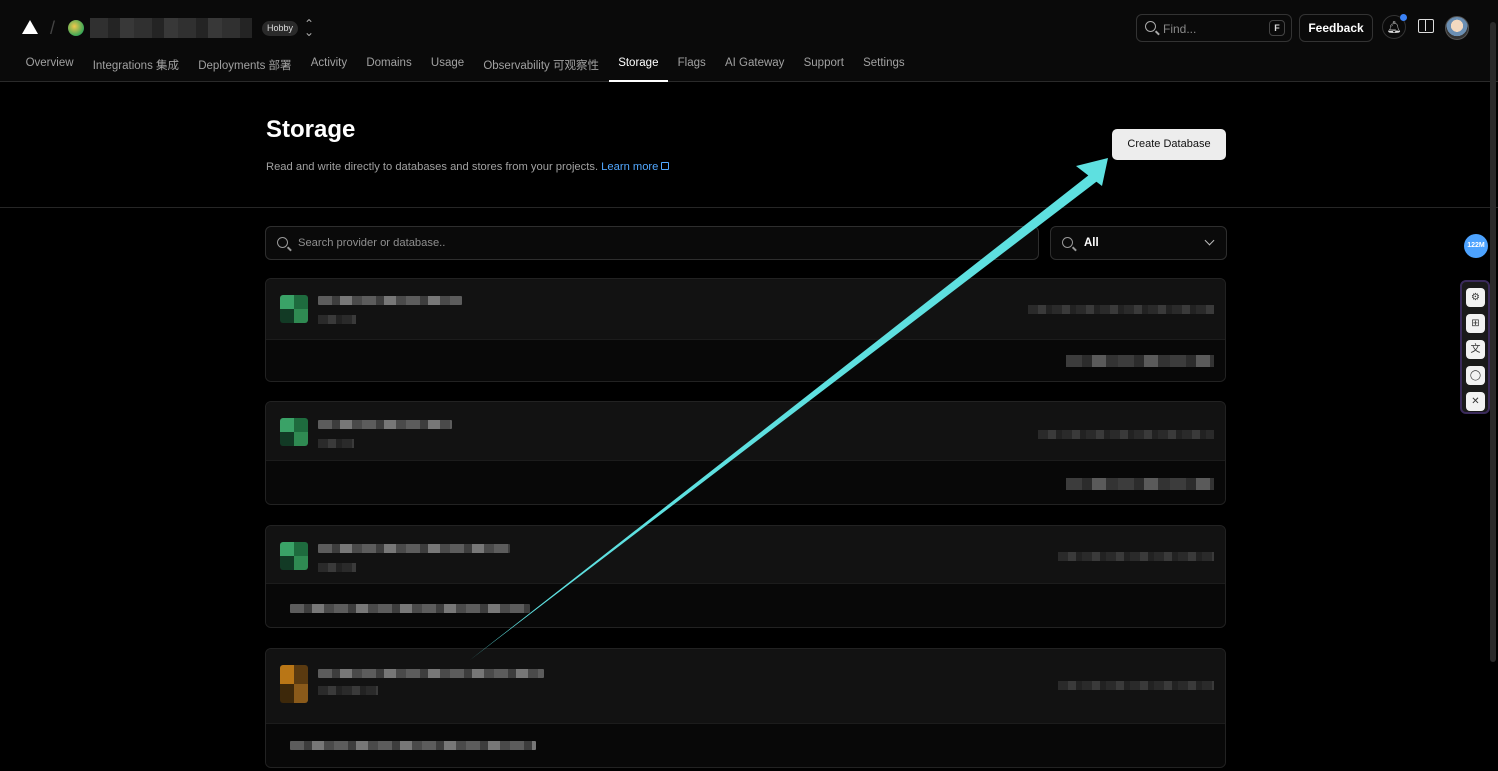 Image resolution: width=1498 pixels, height=771 pixels. Describe the element at coordinates (280, 28) in the screenshot. I see `plan-badge: Hobby` at that location.